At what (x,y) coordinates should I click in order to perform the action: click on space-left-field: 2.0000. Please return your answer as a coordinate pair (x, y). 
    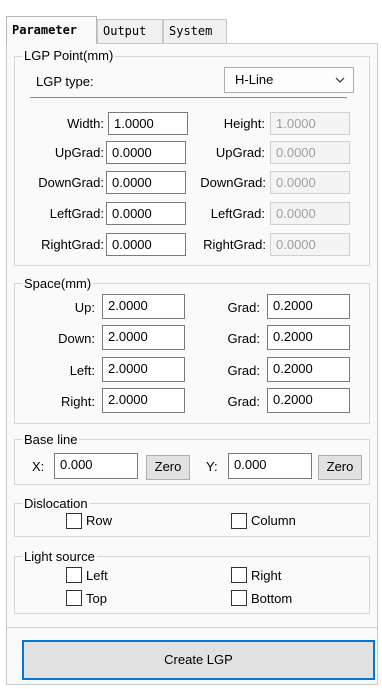
    Looking at the image, I should click on (143, 369).